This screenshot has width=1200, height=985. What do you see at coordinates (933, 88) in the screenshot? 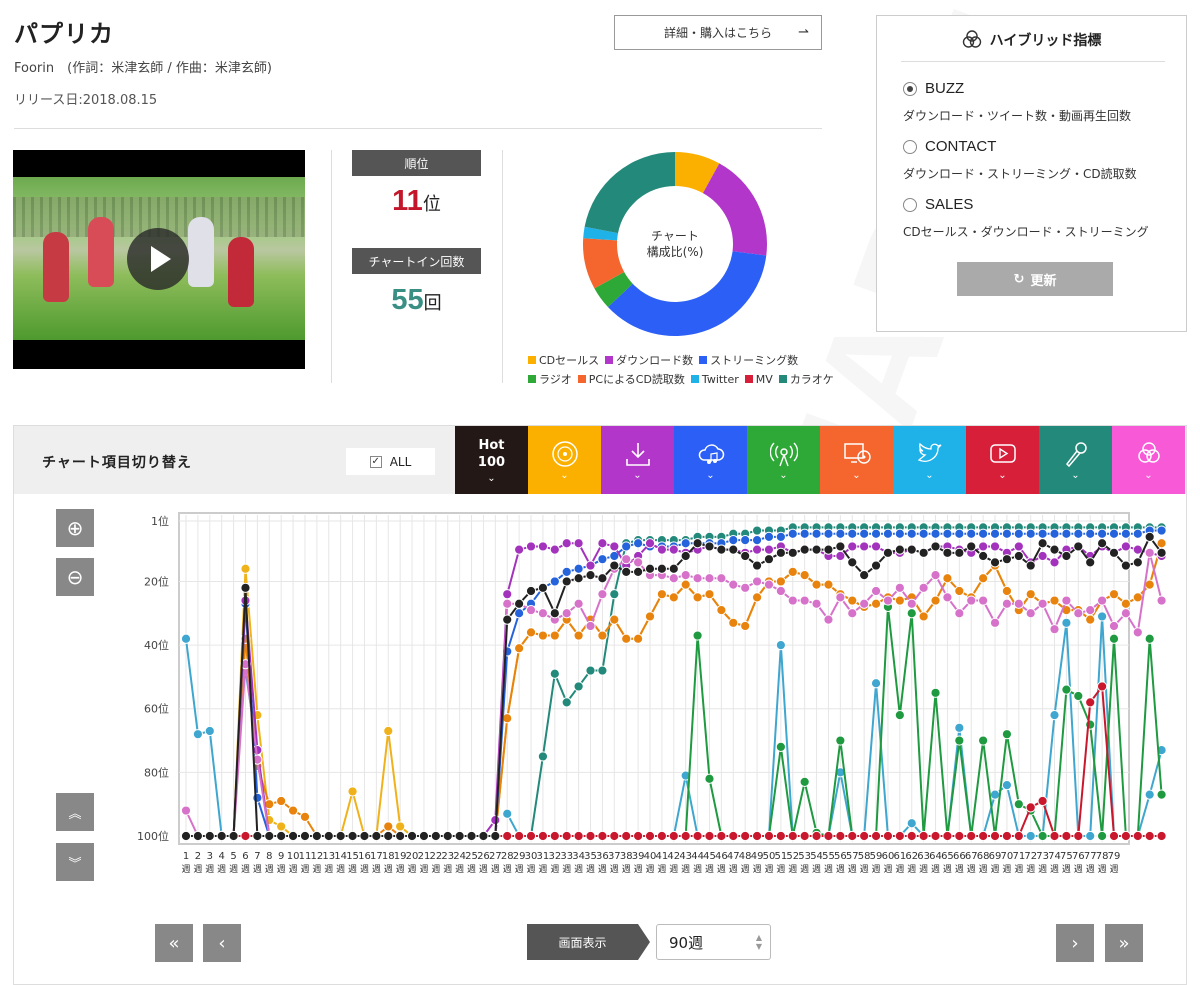
I see `option-buzz: BUZZ` at bounding box center [933, 88].